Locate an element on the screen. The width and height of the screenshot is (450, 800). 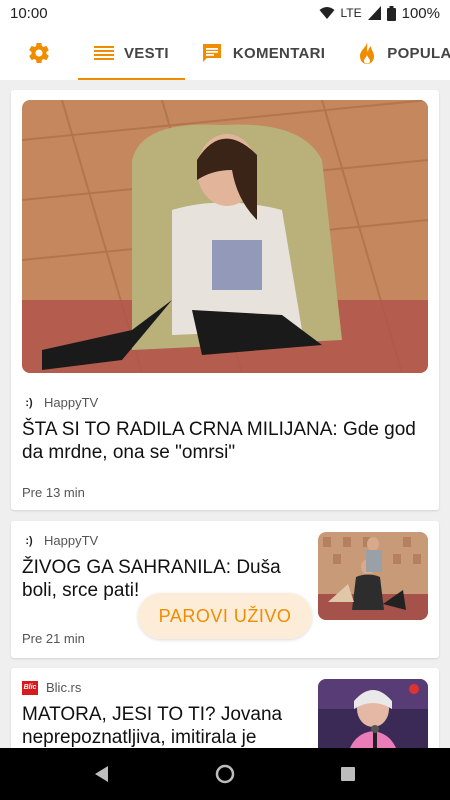
home-button is located at coordinates (225, 774).